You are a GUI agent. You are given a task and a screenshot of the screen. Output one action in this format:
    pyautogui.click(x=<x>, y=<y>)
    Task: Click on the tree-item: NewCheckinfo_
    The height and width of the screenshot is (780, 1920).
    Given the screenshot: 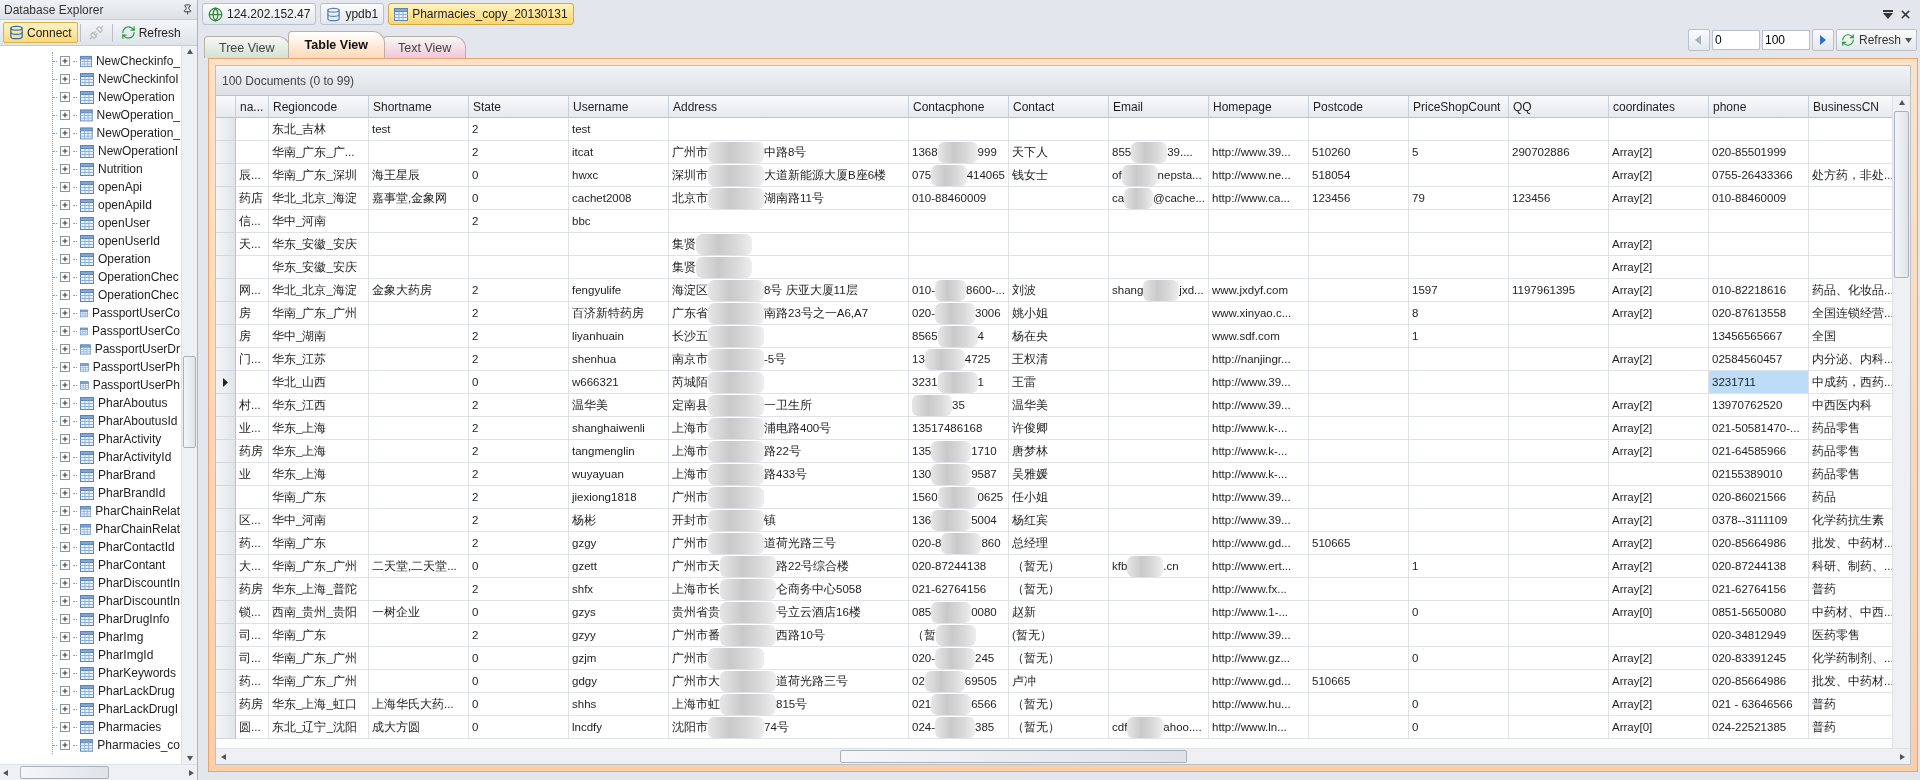 What is the action you would take?
    pyautogui.click(x=137, y=61)
    